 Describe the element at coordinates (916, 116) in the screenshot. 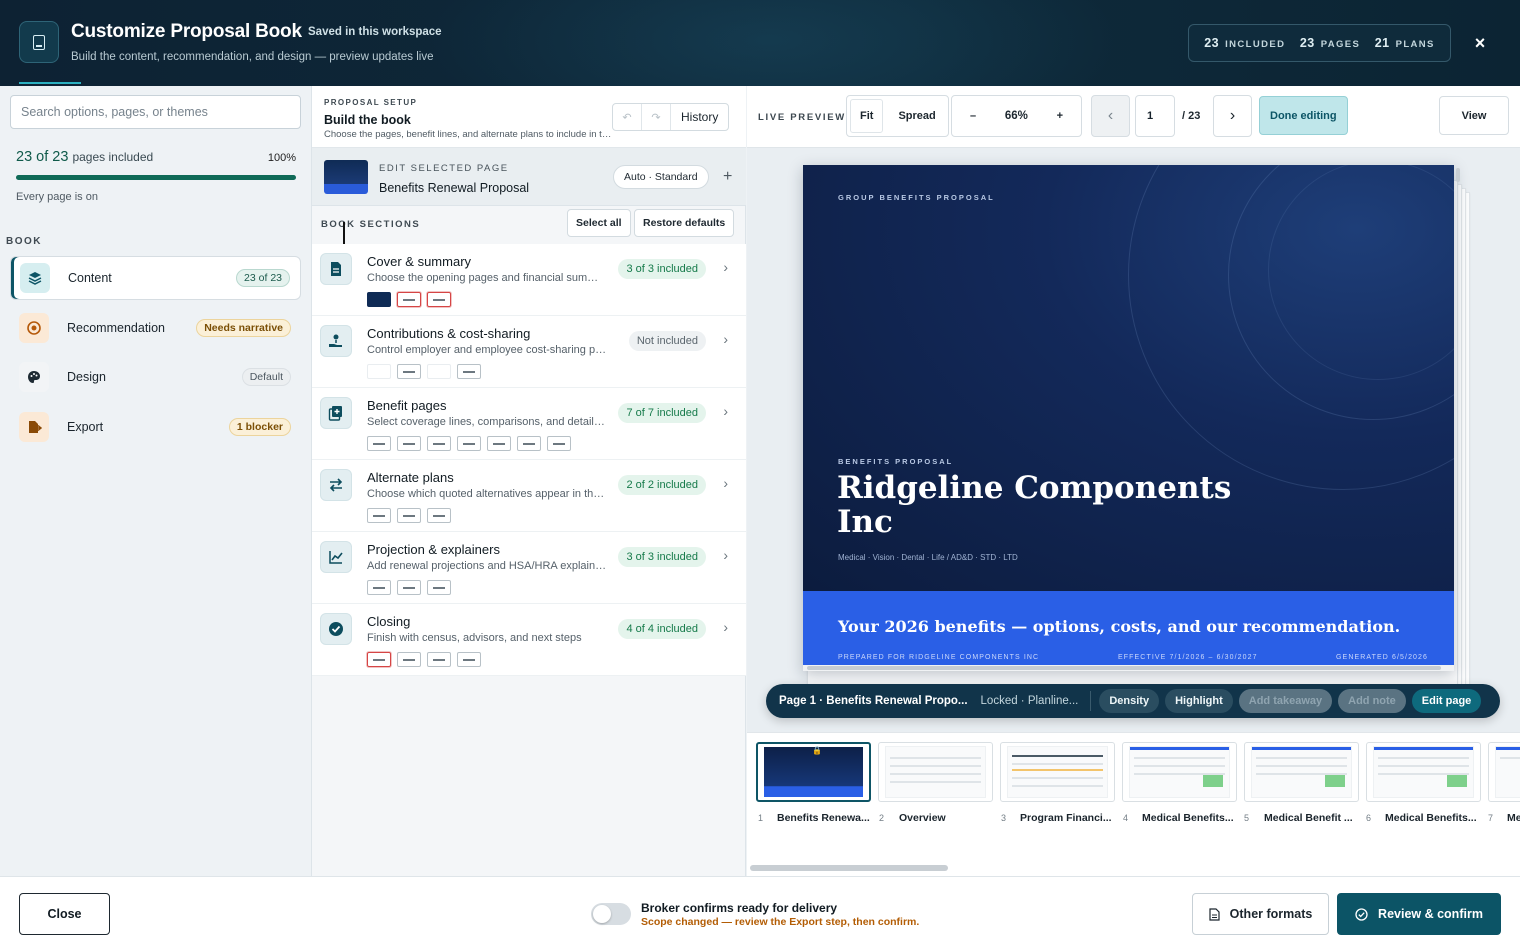

I see `spread-button: Spread` at that location.